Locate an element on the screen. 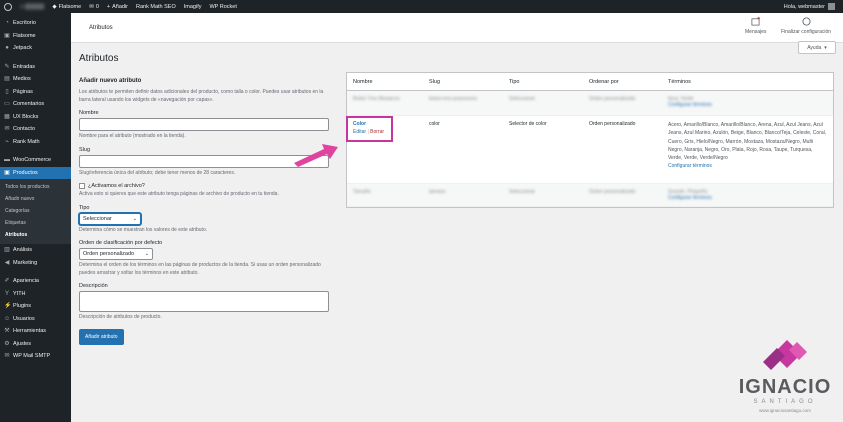  comment-icon: ▭ is located at coordinates (7, 104).